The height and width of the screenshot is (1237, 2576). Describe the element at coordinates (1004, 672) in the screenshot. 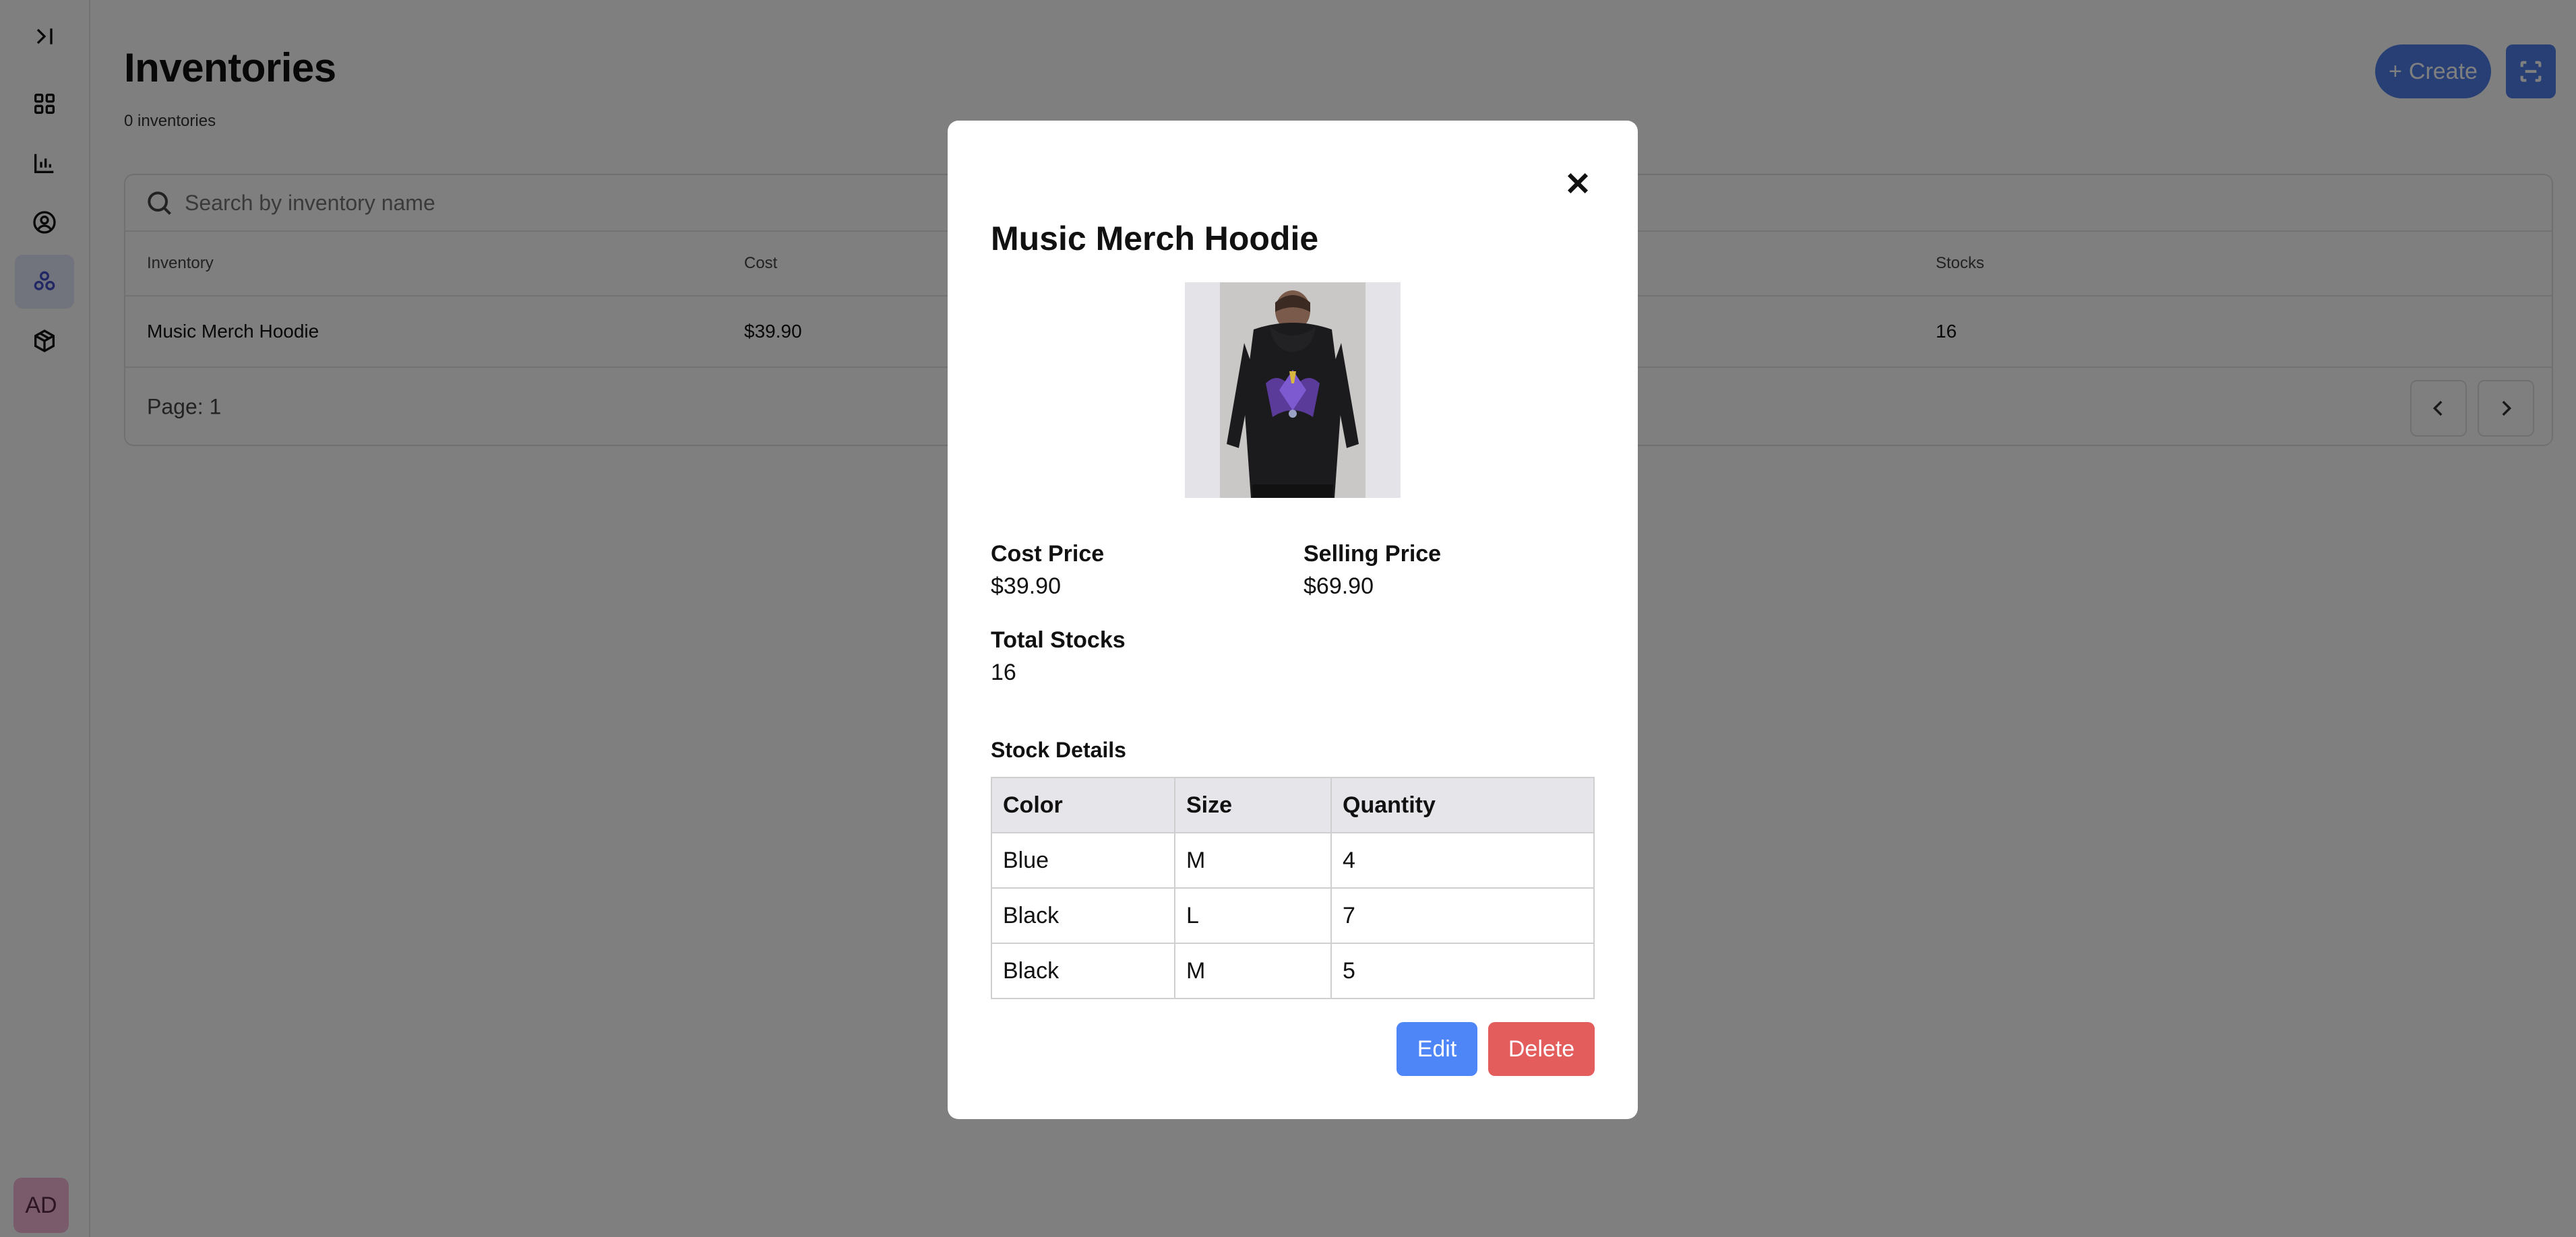

I see `total-stocks-value: 16` at that location.